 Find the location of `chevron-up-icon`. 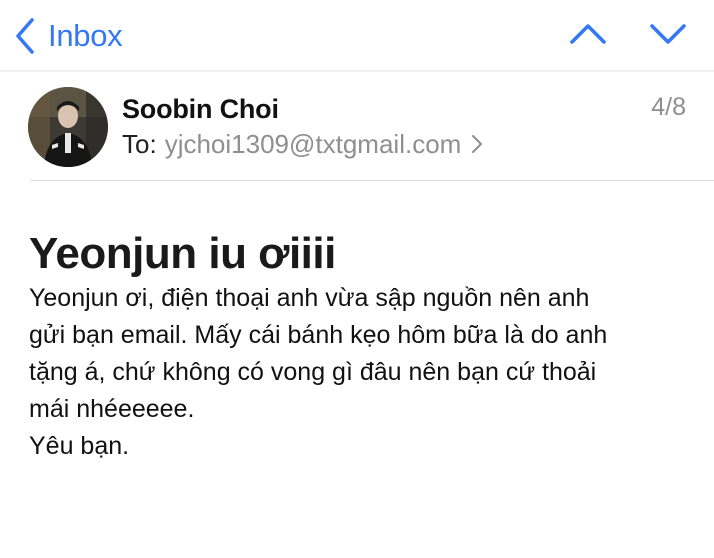

chevron-up-icon is located at coordinates (588, 34).